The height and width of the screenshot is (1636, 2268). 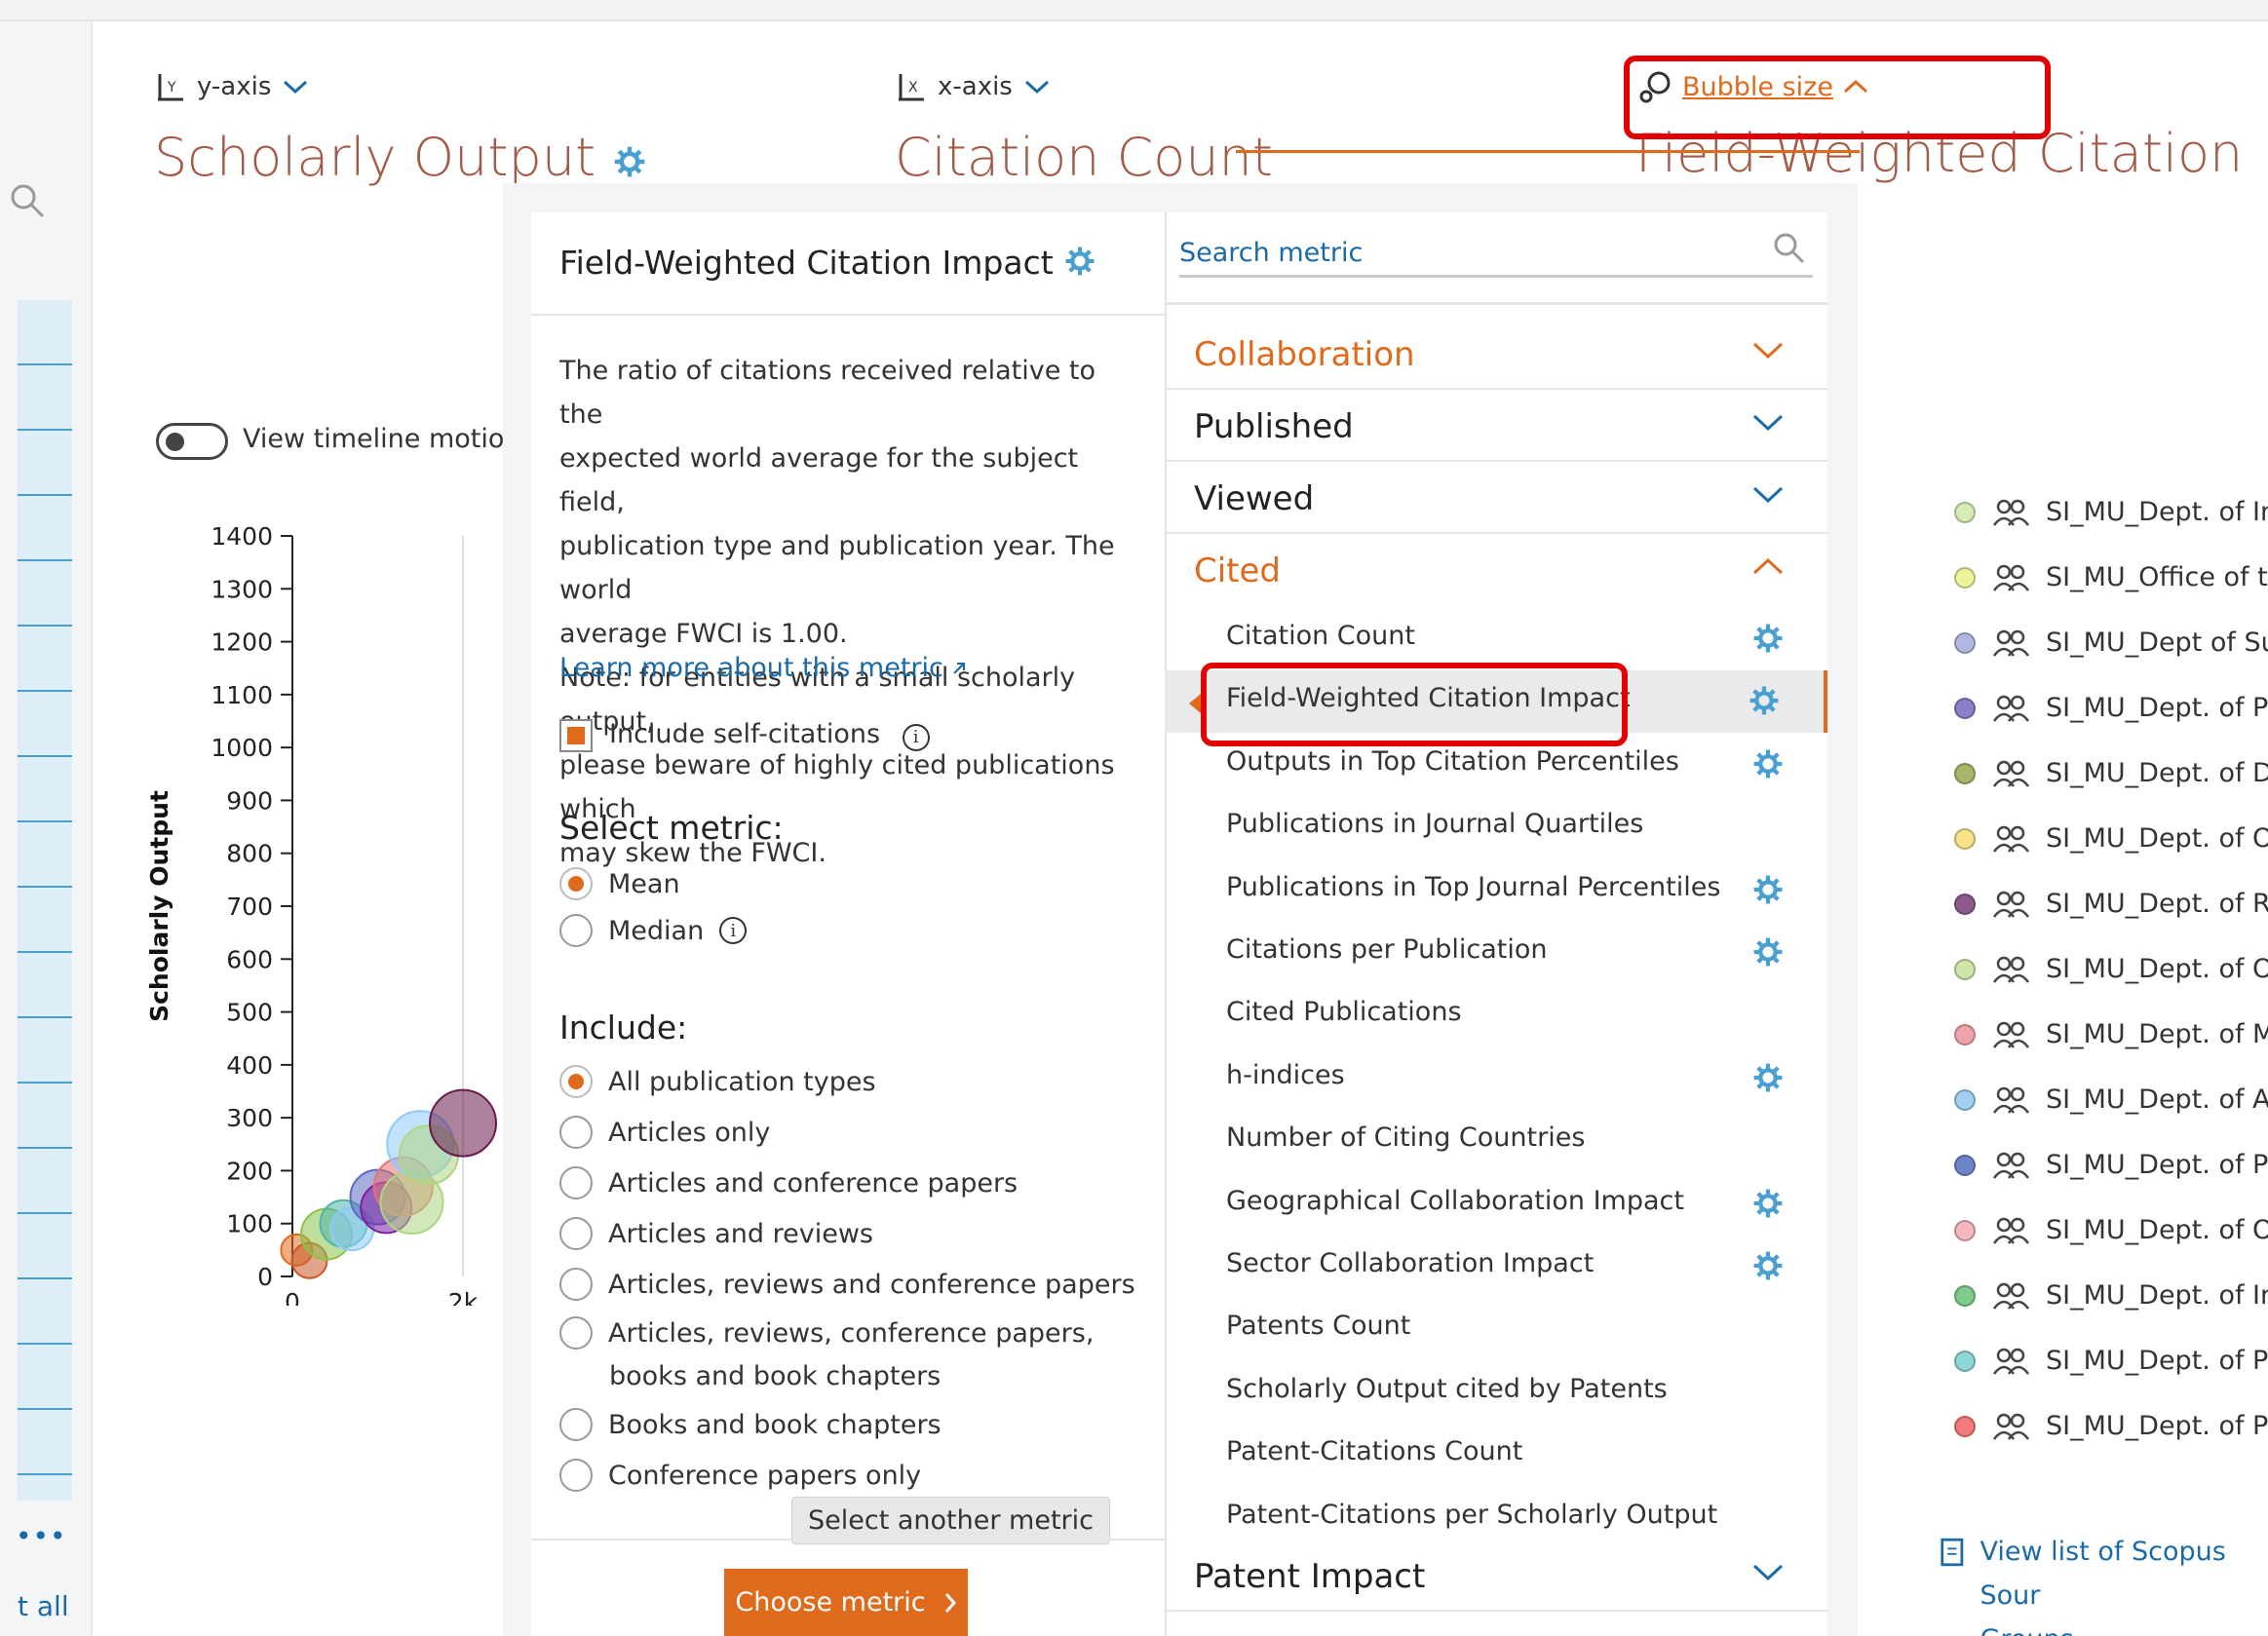 What do you see at coordinates (1965, 1034) in the screenshot?
I see `legend-color-dot` at bounding box center [1965, 1034].